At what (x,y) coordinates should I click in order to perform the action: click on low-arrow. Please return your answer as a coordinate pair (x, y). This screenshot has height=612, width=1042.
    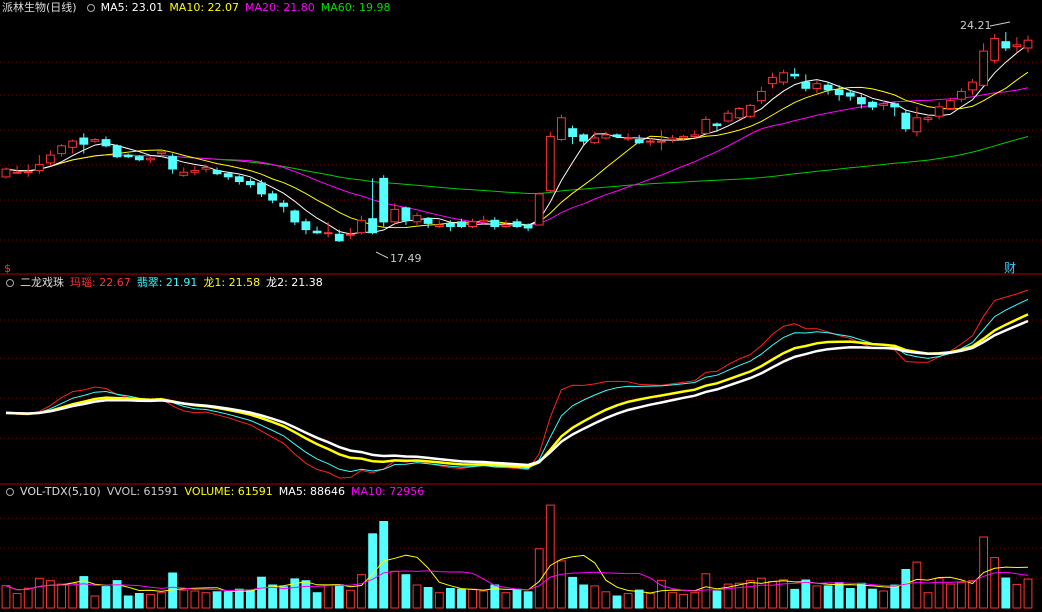
    Looking at the image, I should click on (382, 255).